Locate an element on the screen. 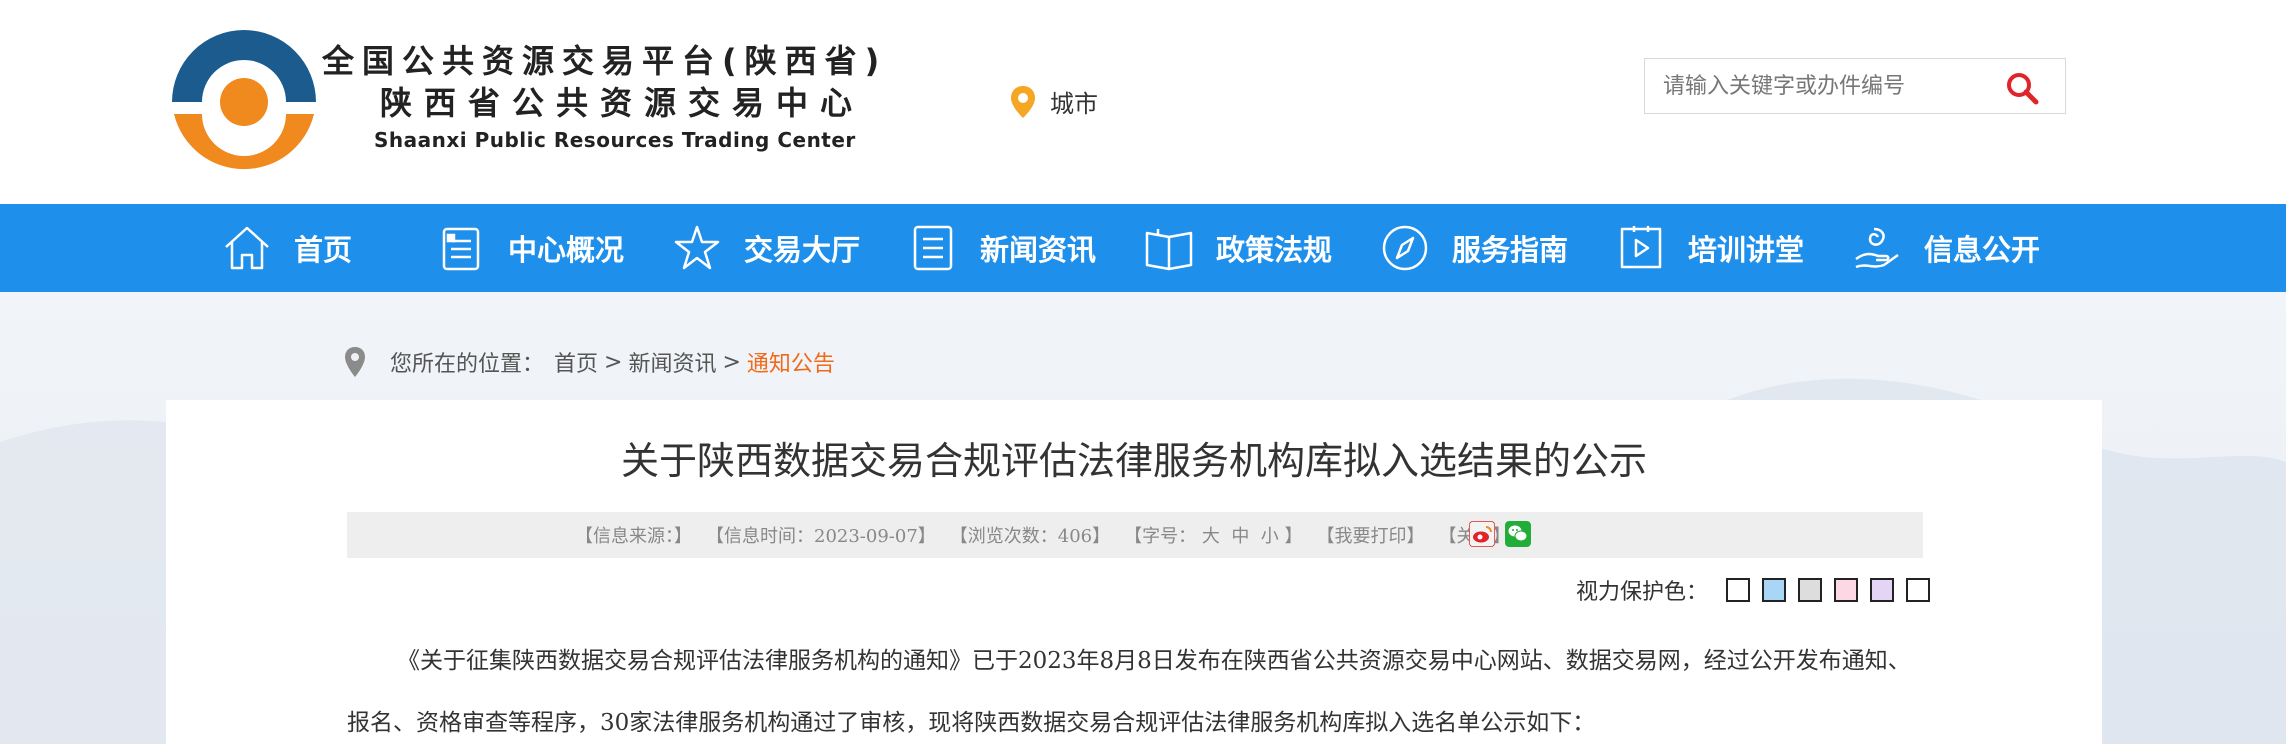 Image resolution: width=2286 pixels, height=744 pixels. logo-english-name: Shaanxi Public Resources Trading Center is located at coordinates (615, 140).